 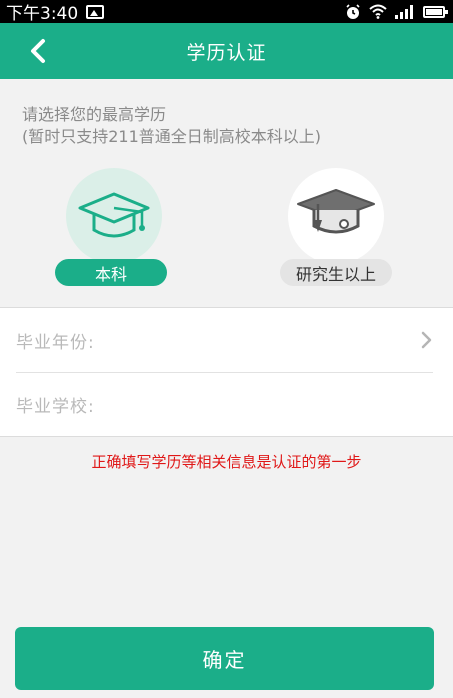 I want to click on signal-icon, so click(x=404, y=12).